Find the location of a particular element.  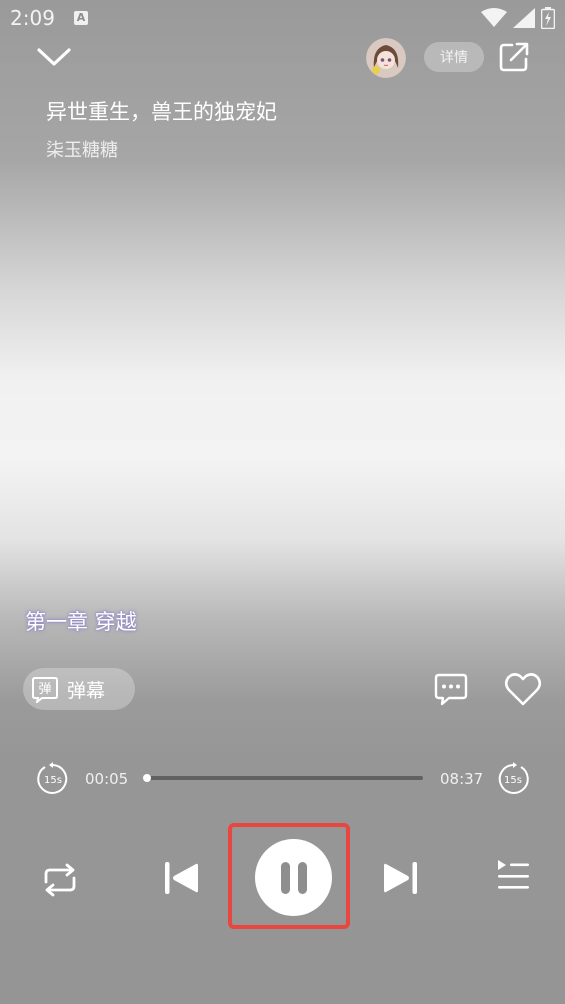

current-time: 00:05 is located at coordinates (107, 779).